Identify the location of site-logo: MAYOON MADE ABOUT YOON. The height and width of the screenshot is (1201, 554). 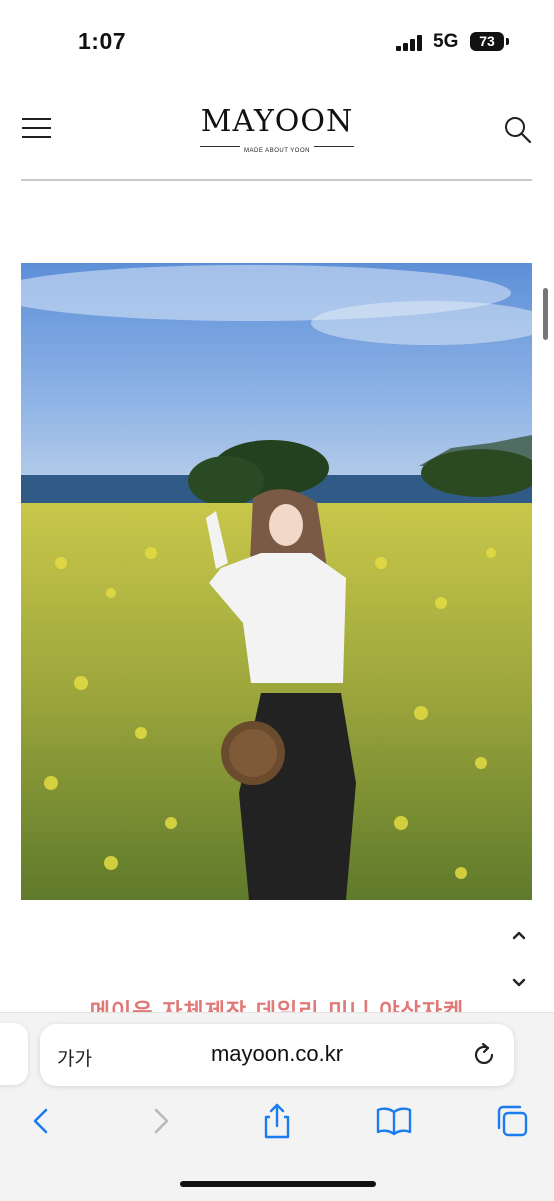
(277, 129).